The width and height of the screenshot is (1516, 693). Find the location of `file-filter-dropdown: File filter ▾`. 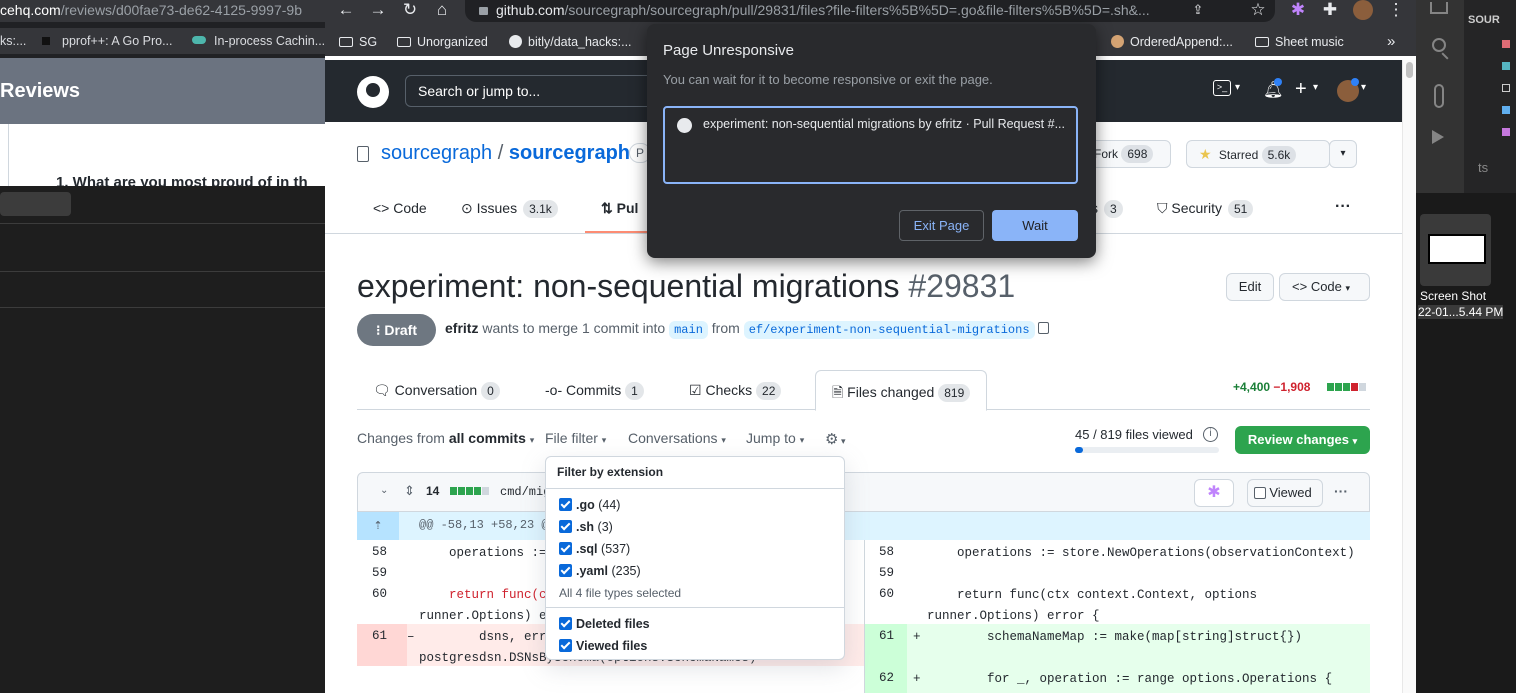

file-filter-dropdown: File filter ▾ is located at coordinates (575, 438).